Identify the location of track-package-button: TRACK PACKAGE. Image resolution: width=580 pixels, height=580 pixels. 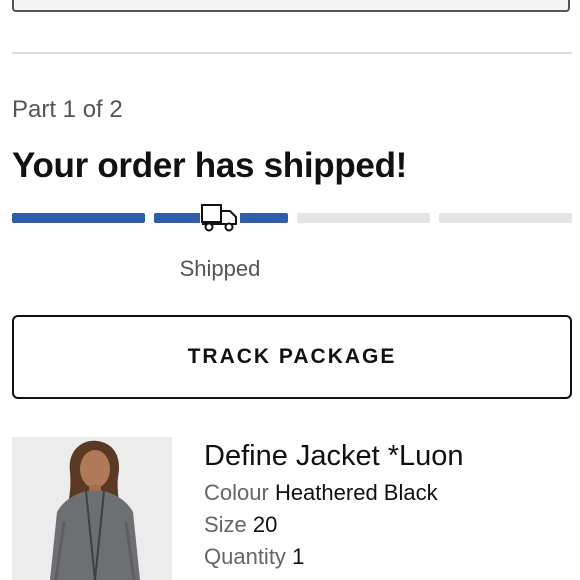
(292, 357).